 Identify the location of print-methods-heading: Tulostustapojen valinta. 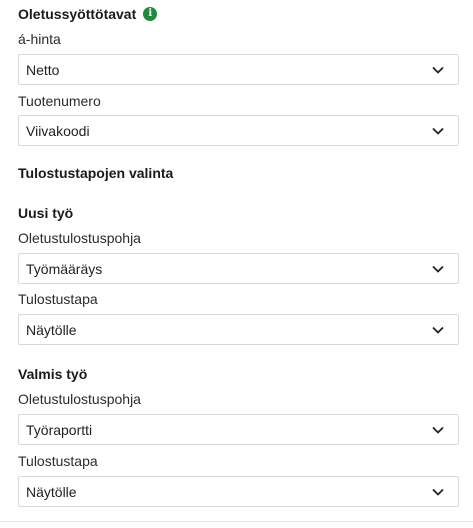
(95, 173).